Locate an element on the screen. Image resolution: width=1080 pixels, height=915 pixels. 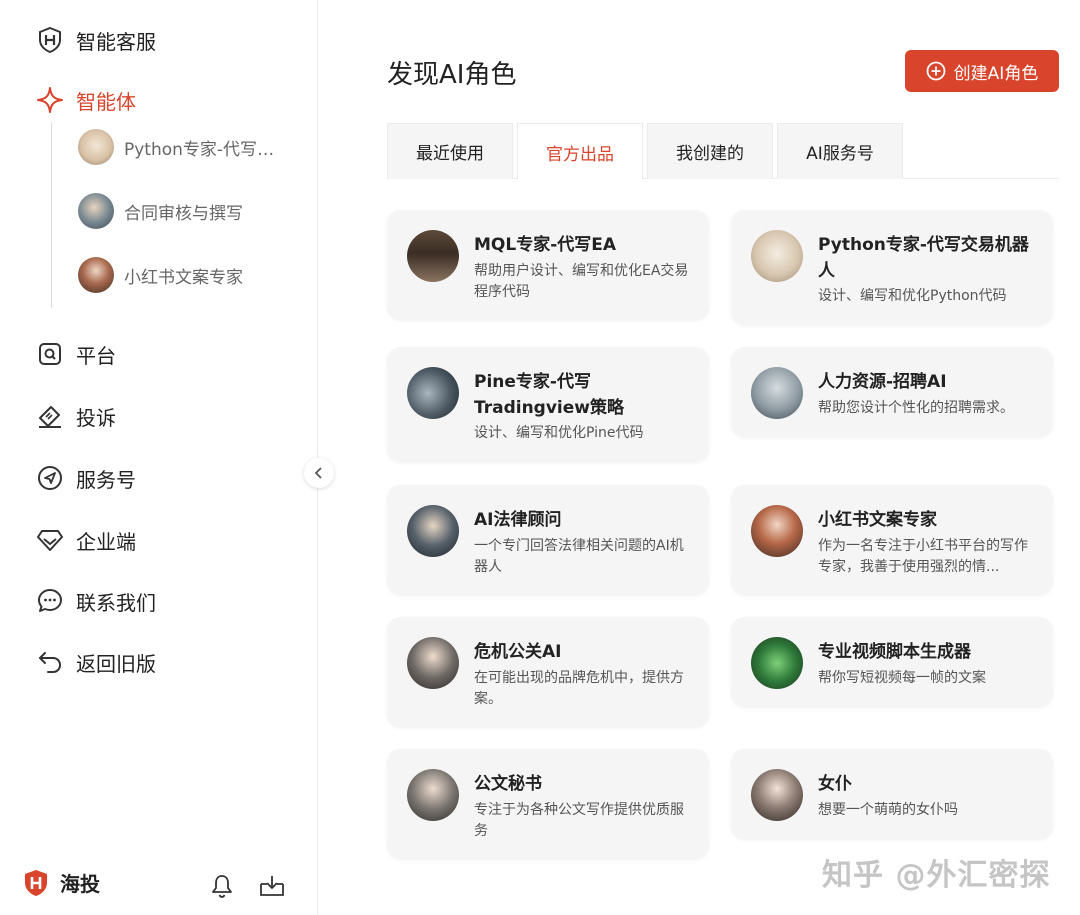
role-card-hr: 人力资源-招聘AI 帮助您设计个性化的招聘需求。 is located at coordinates (892, 392).